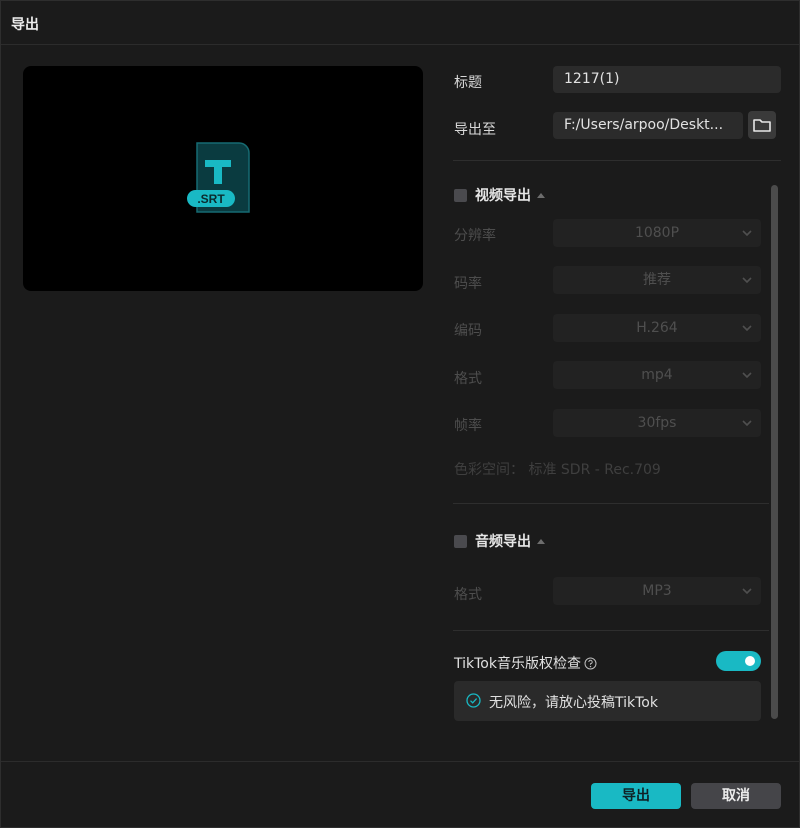  I want to click on audio-export-checkbox, so click(460, 541).